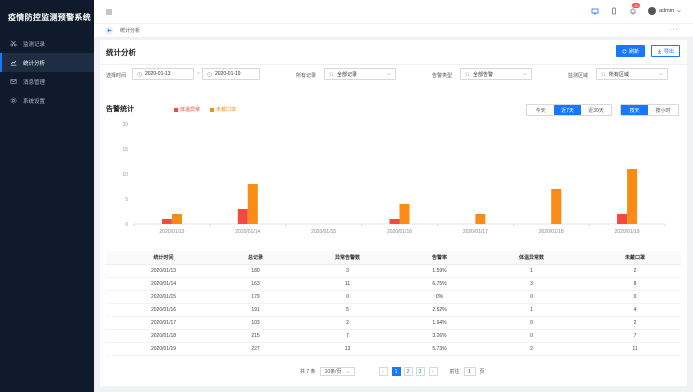 This screenshot has height=392, width=693. I want to click on export-button: 导出, so click(665, 51).